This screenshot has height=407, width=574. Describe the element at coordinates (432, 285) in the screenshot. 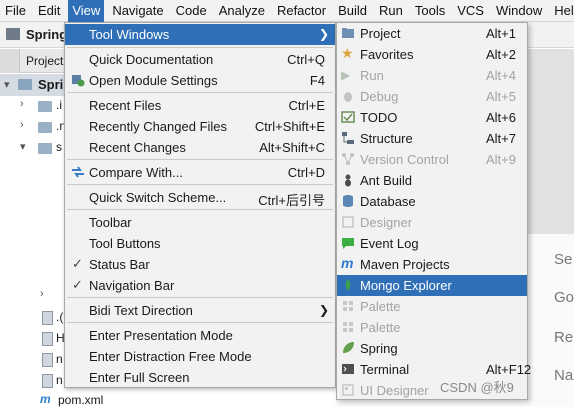

I see `tool-window-mongo-explorer: Mongo Explorer` at that location.